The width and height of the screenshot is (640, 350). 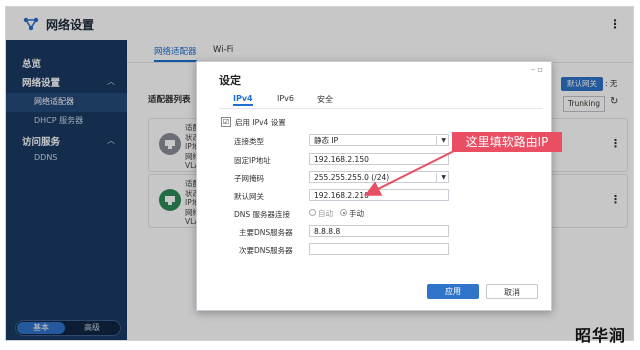 I want to click on primary-dns-label: 主要DNS服务器, so click(x=266, y=232).